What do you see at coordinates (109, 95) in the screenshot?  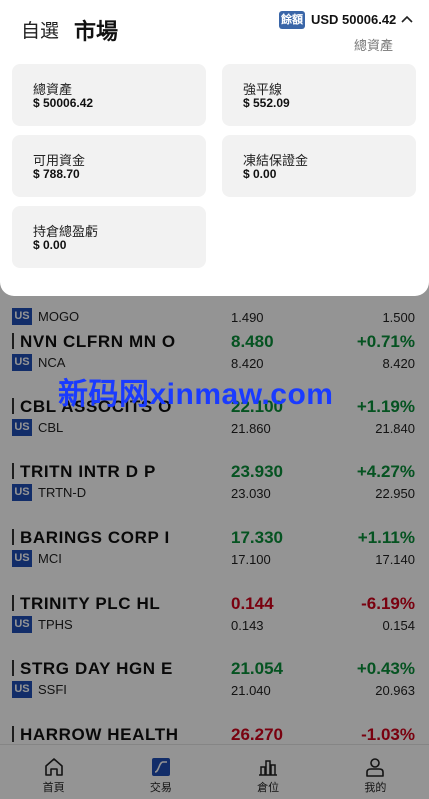 I see `card-total-assets: 總資產 $ 50006.42` at bounding box center [109, 95].